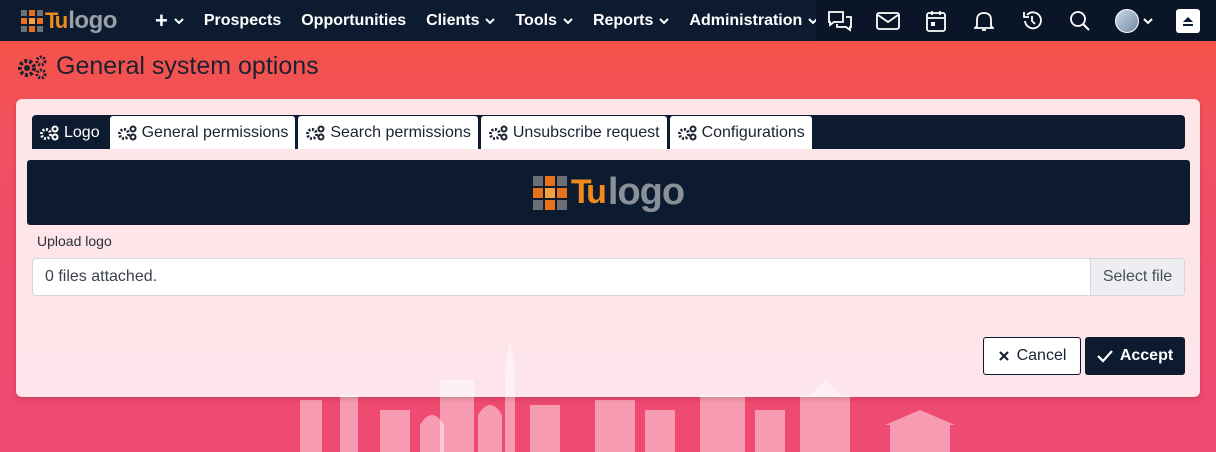 Image resolution: width=1216 pixels, height=452 pixels. What do you see at coordinates (74, 241) in the screenshot?
I see `upload-label: Upload logo` at bounding box center [74, 241].